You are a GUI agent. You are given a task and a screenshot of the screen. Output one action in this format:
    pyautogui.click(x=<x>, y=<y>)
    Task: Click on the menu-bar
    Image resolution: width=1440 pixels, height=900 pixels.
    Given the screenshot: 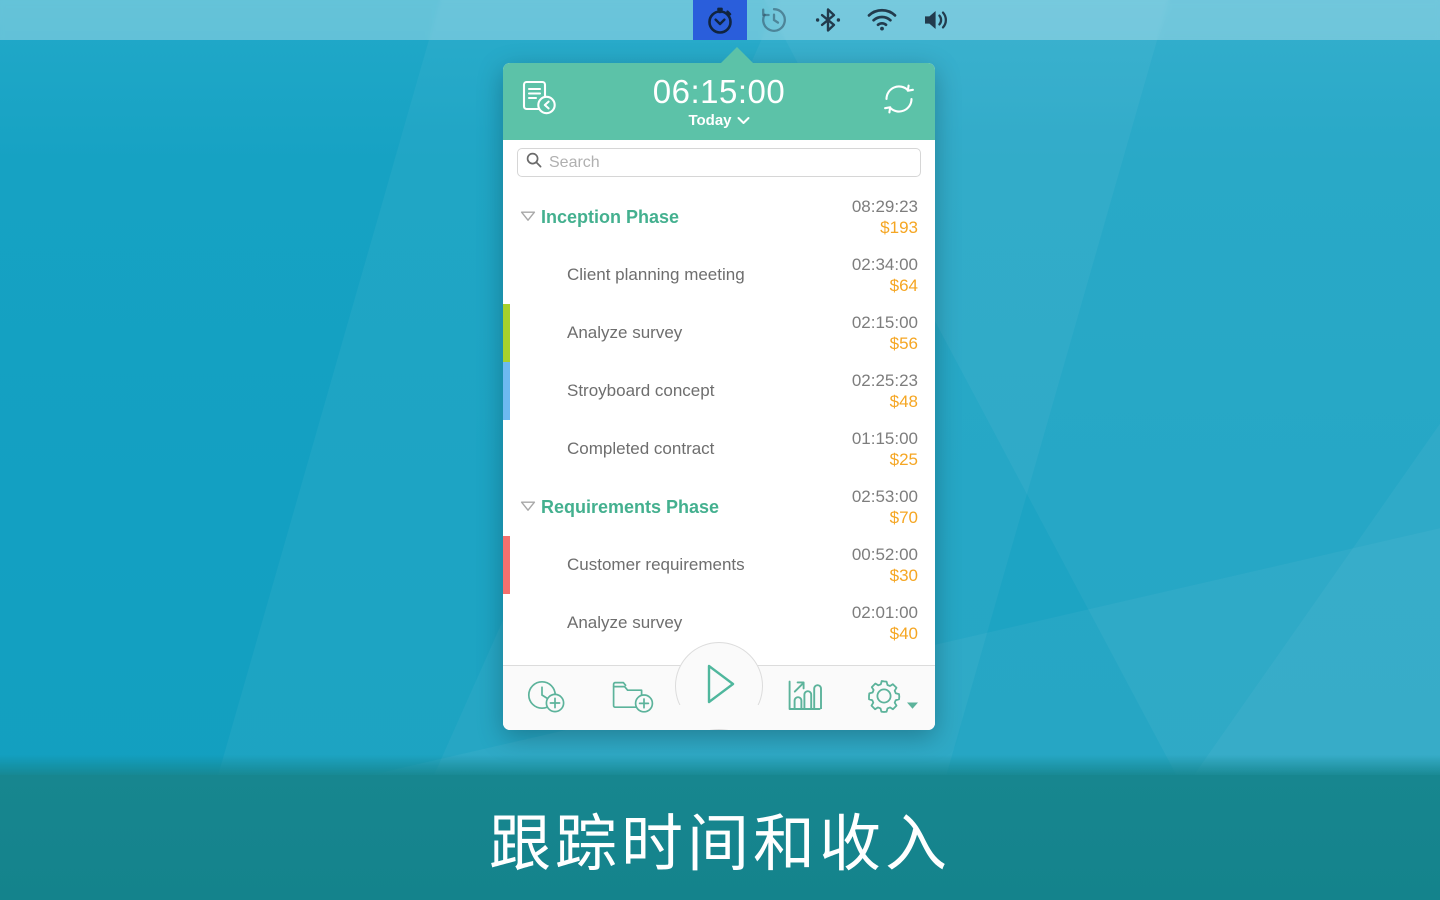 What is the action you would take?
    pyautogui.click(x=720, y=20)
    